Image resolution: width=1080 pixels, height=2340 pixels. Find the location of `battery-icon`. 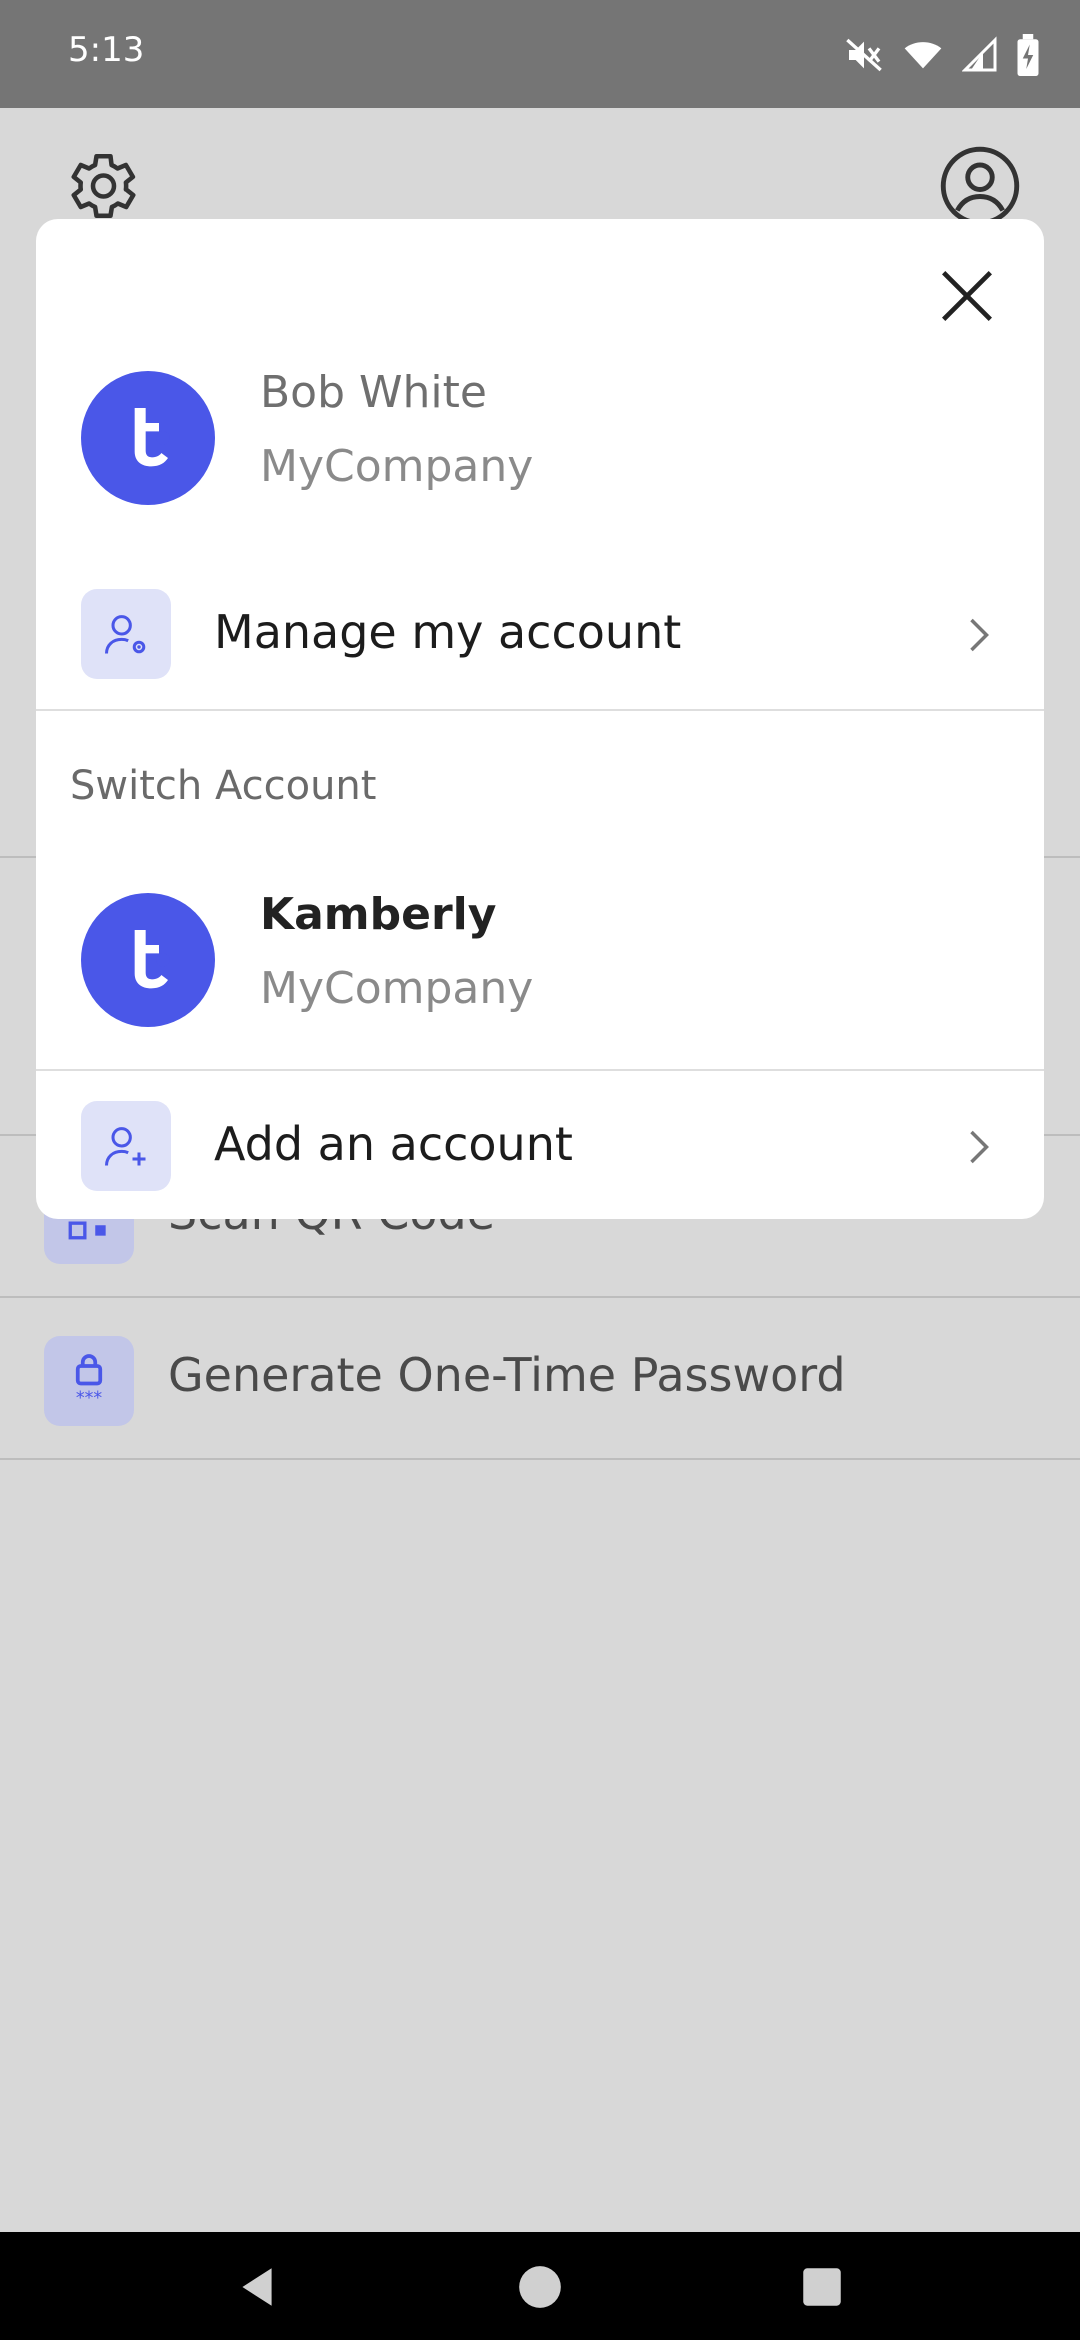

battery-icon is located at coordinates (1028, 55).